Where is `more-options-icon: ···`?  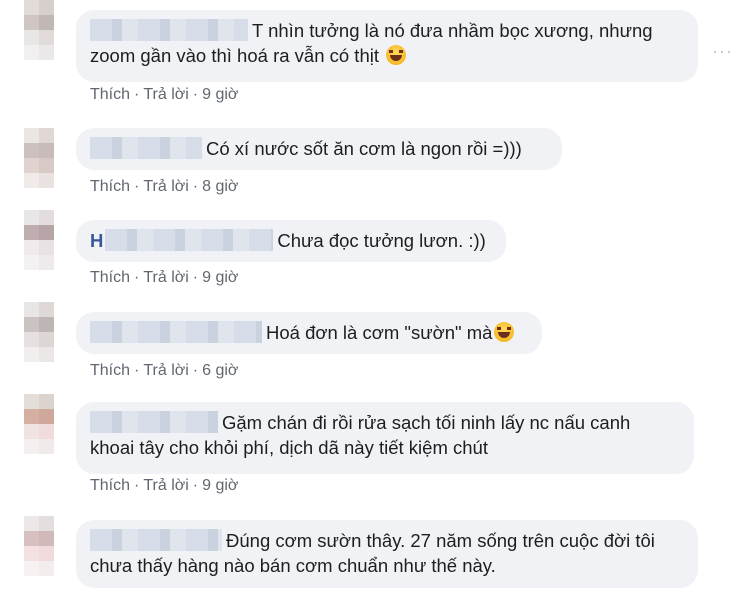
more-options-icon: ··· is located at coordinates (722, 51).